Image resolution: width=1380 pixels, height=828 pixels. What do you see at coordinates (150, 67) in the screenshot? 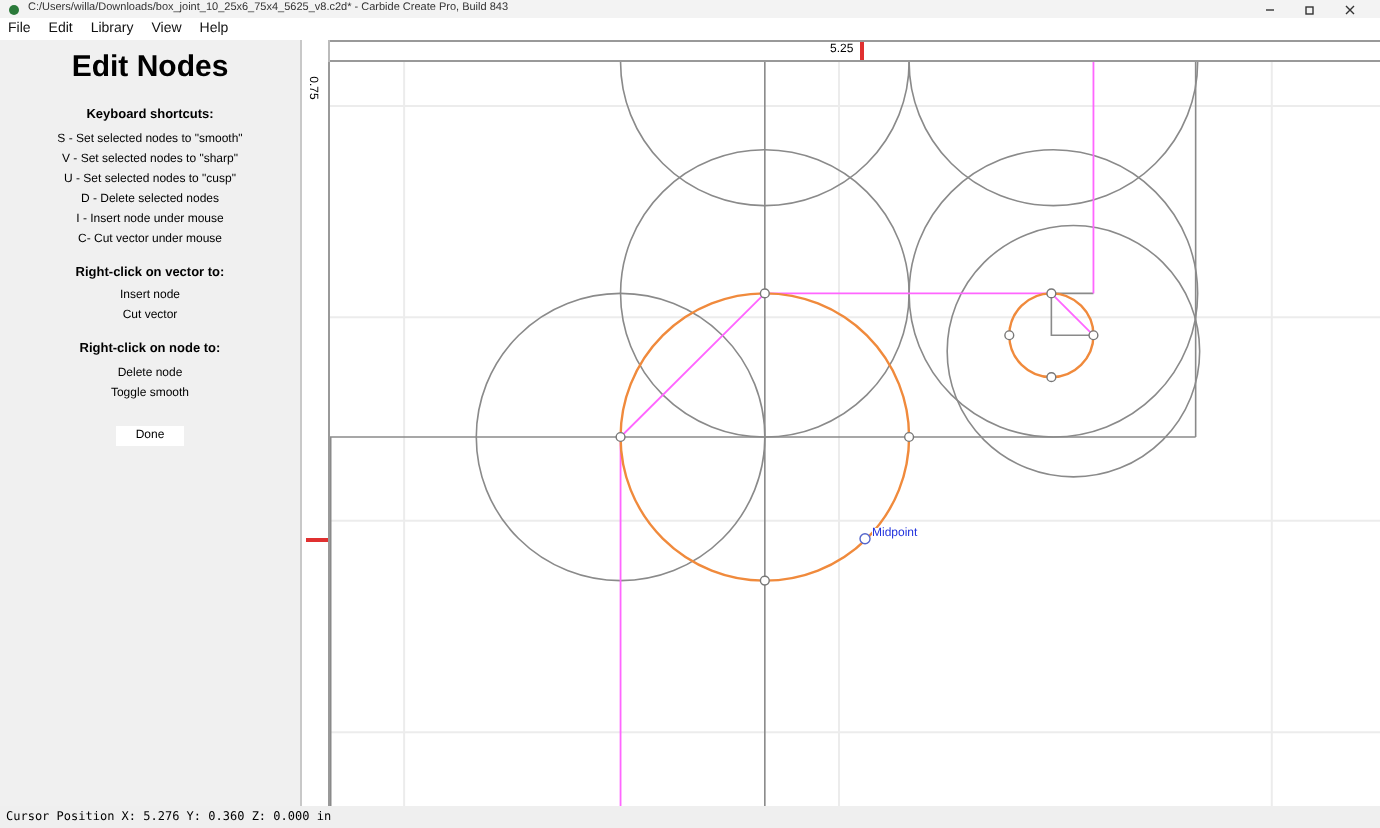
I see `panel-title: Edit Nodes` at bounding box center [150, 67].